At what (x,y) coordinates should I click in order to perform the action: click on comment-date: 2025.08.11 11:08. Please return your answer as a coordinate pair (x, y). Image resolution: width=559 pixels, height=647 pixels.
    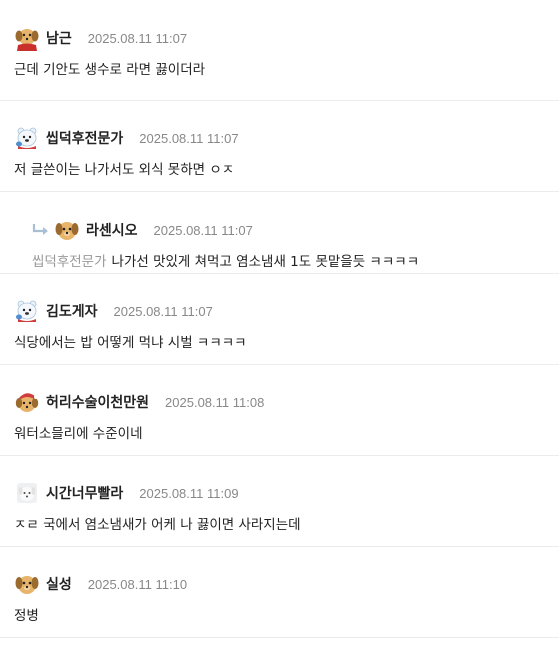
    Looking at the image, I should click on (215, 402).